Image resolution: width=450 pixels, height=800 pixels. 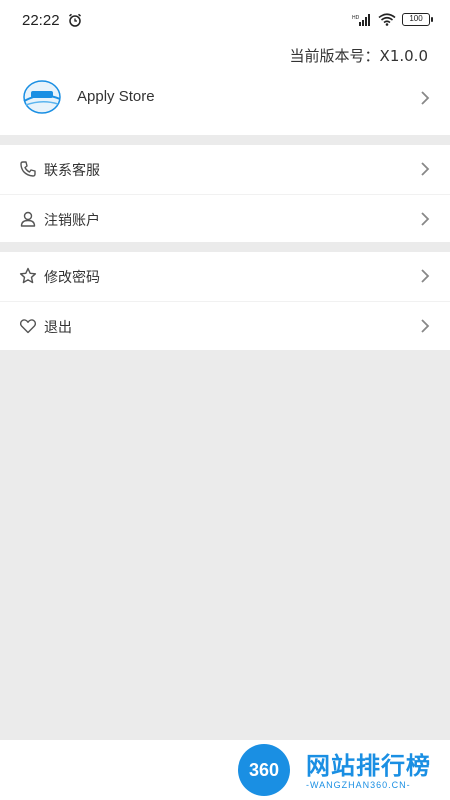 What do you see at coordinates (28, 326) in the screenshot?
I see `heart-icon` at bounding box center [28, 326].